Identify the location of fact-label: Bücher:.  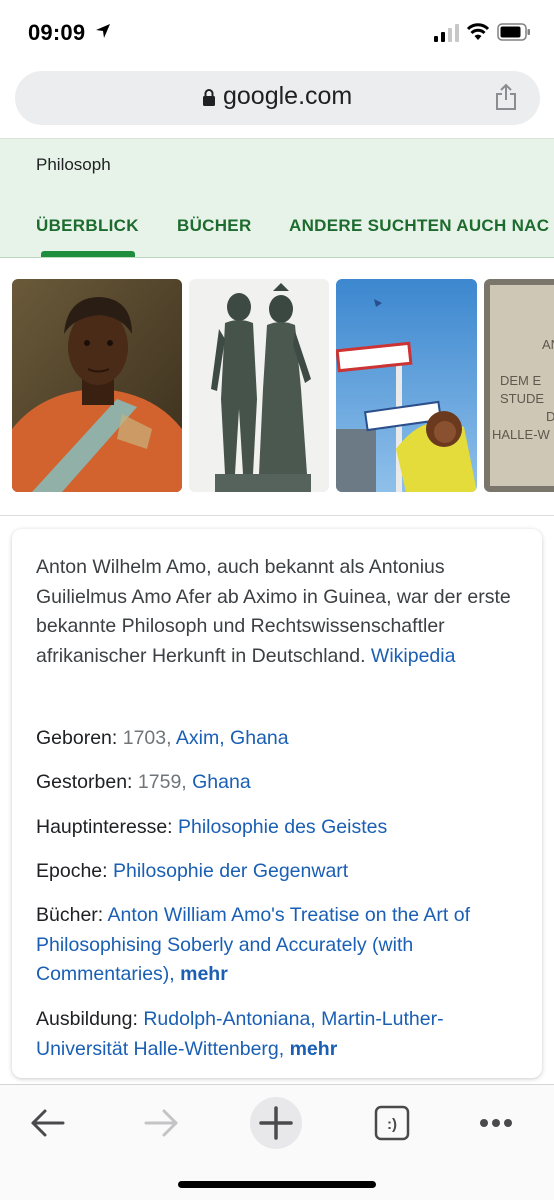
(70, 915).